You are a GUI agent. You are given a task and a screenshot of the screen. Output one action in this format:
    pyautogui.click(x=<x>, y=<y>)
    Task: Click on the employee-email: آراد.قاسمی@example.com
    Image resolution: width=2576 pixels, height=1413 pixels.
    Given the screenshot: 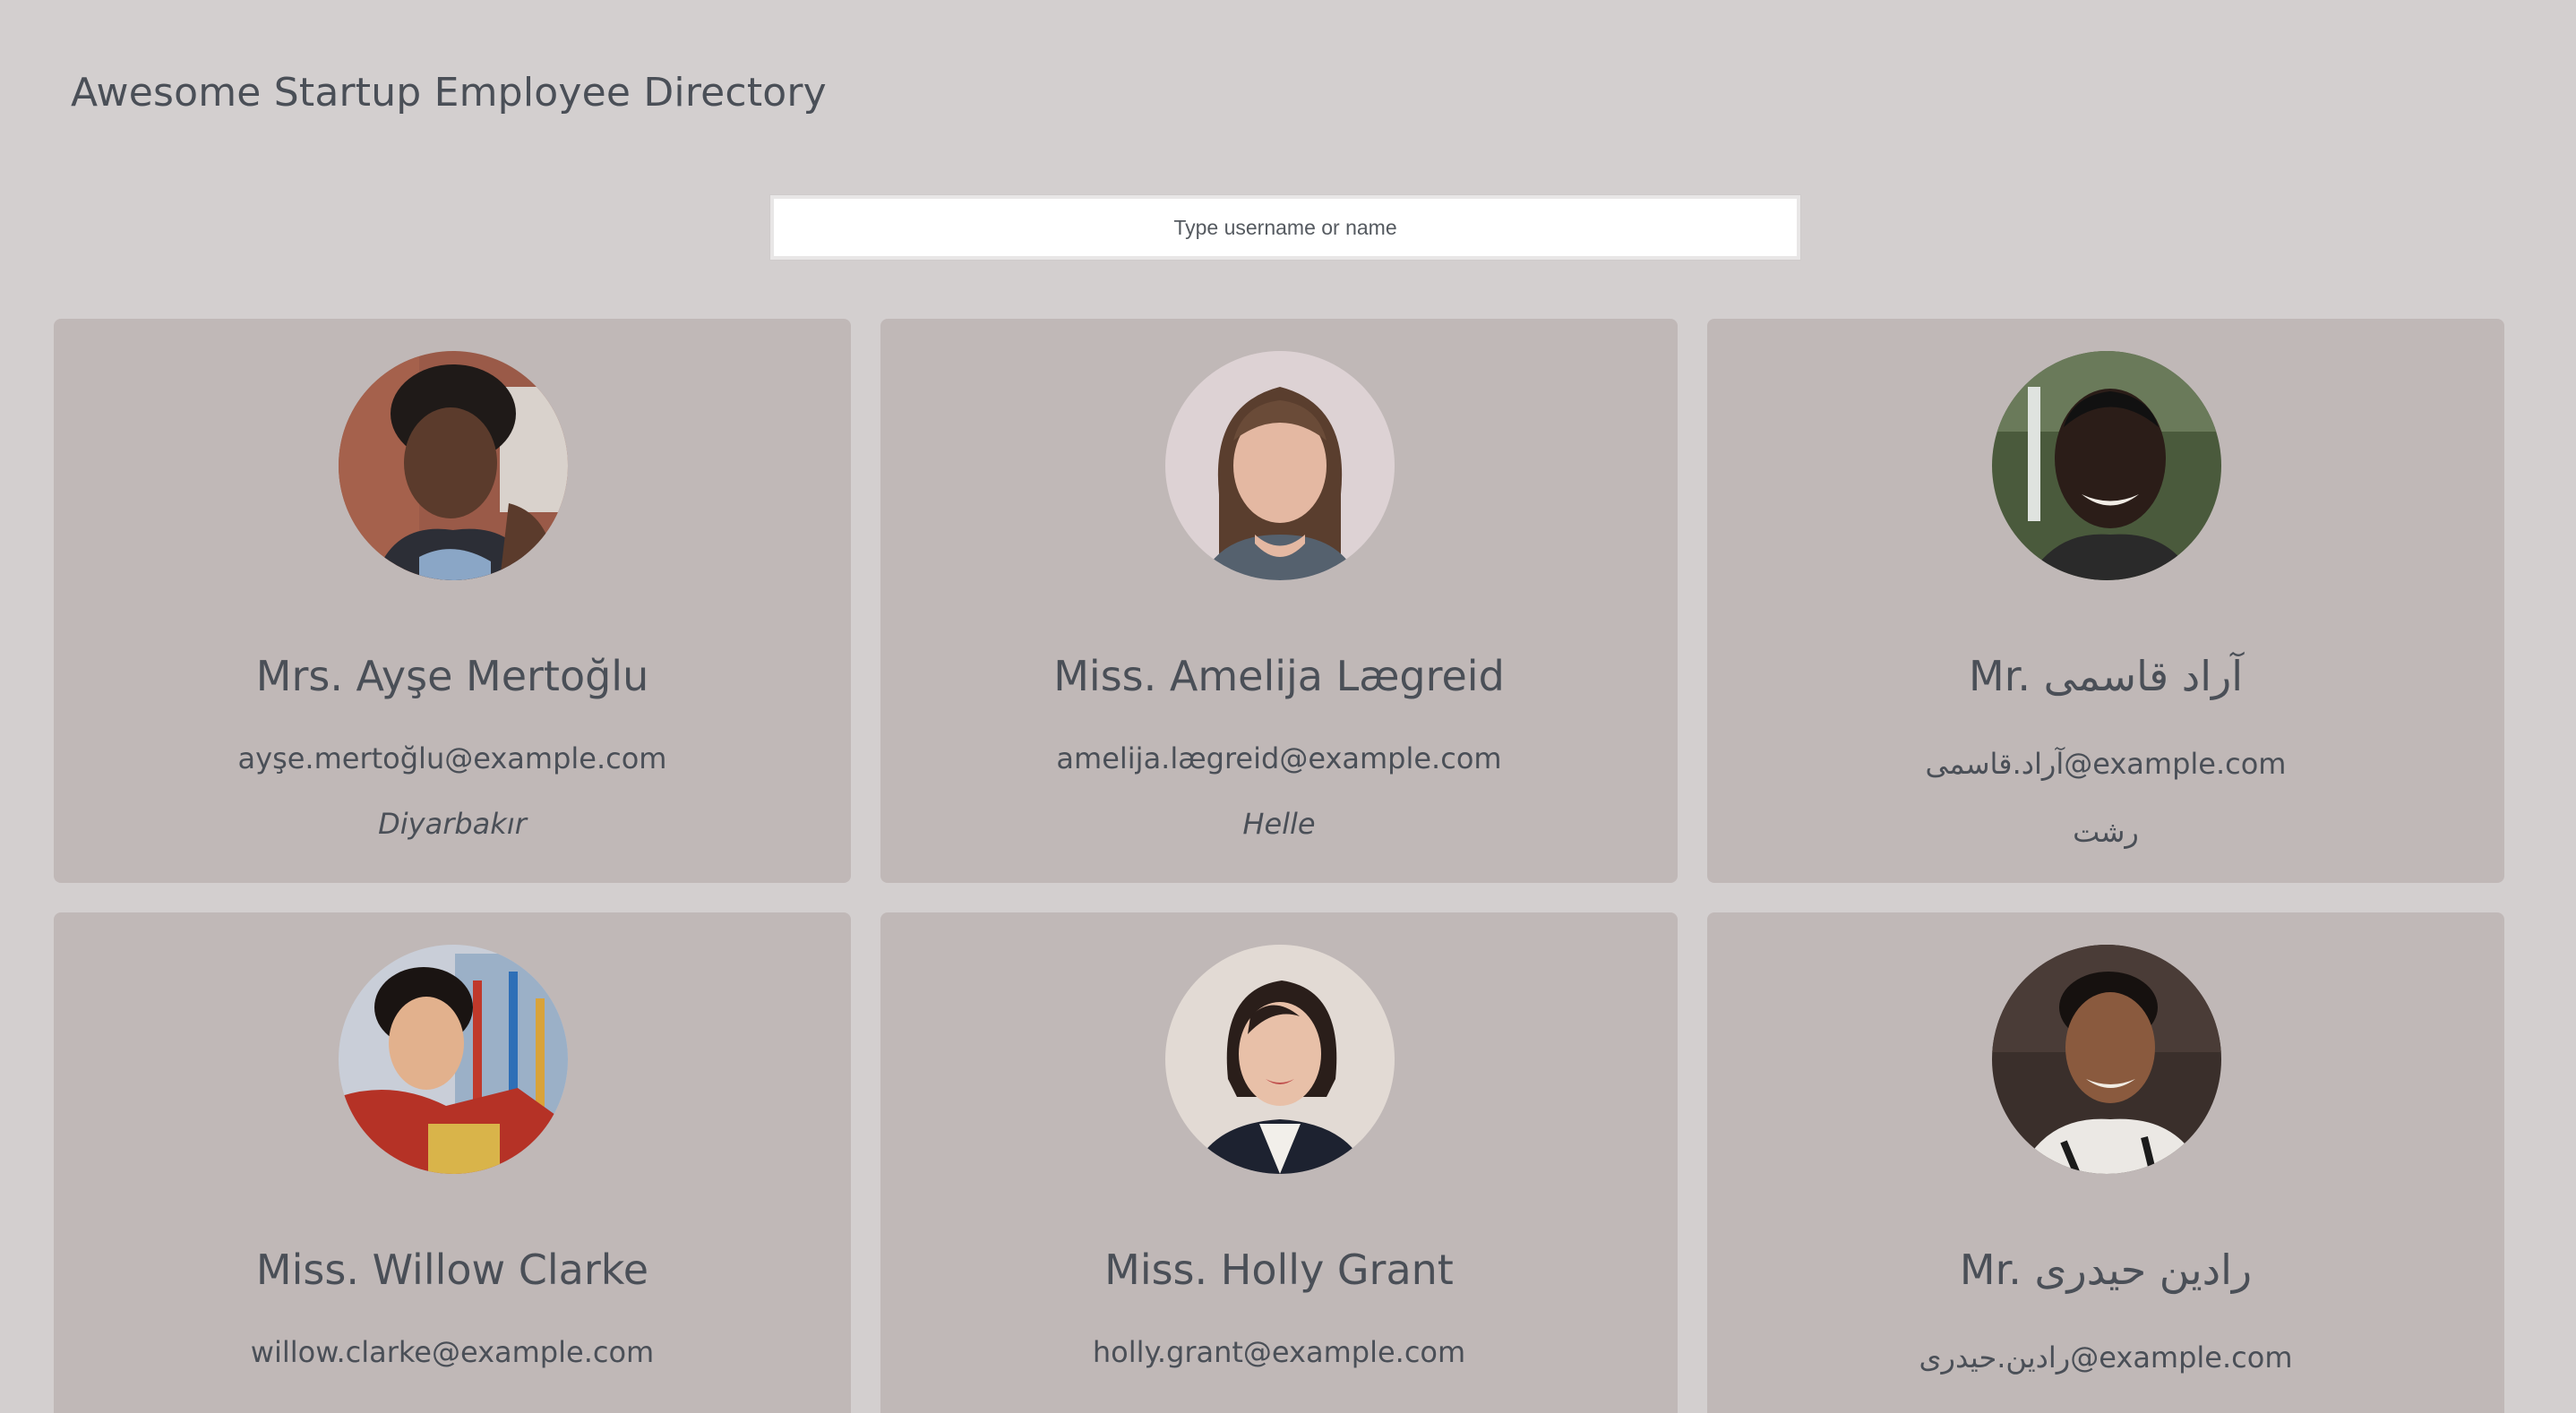 What is the action you would take?
    pyautogui.click(x=2106, y=764)
    